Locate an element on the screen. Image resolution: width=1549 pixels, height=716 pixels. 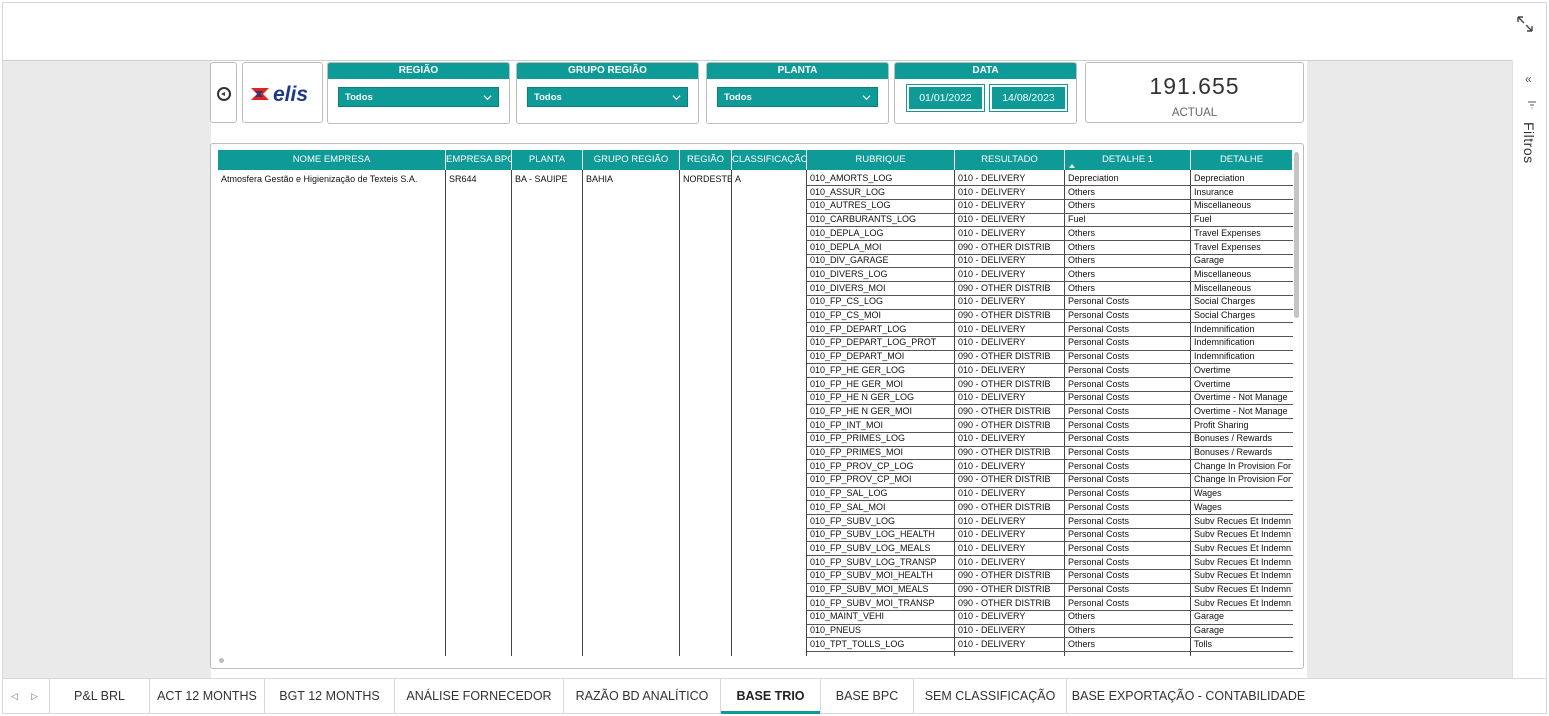
column-header: RUBRIQUE is located at coordinates (881, 160).